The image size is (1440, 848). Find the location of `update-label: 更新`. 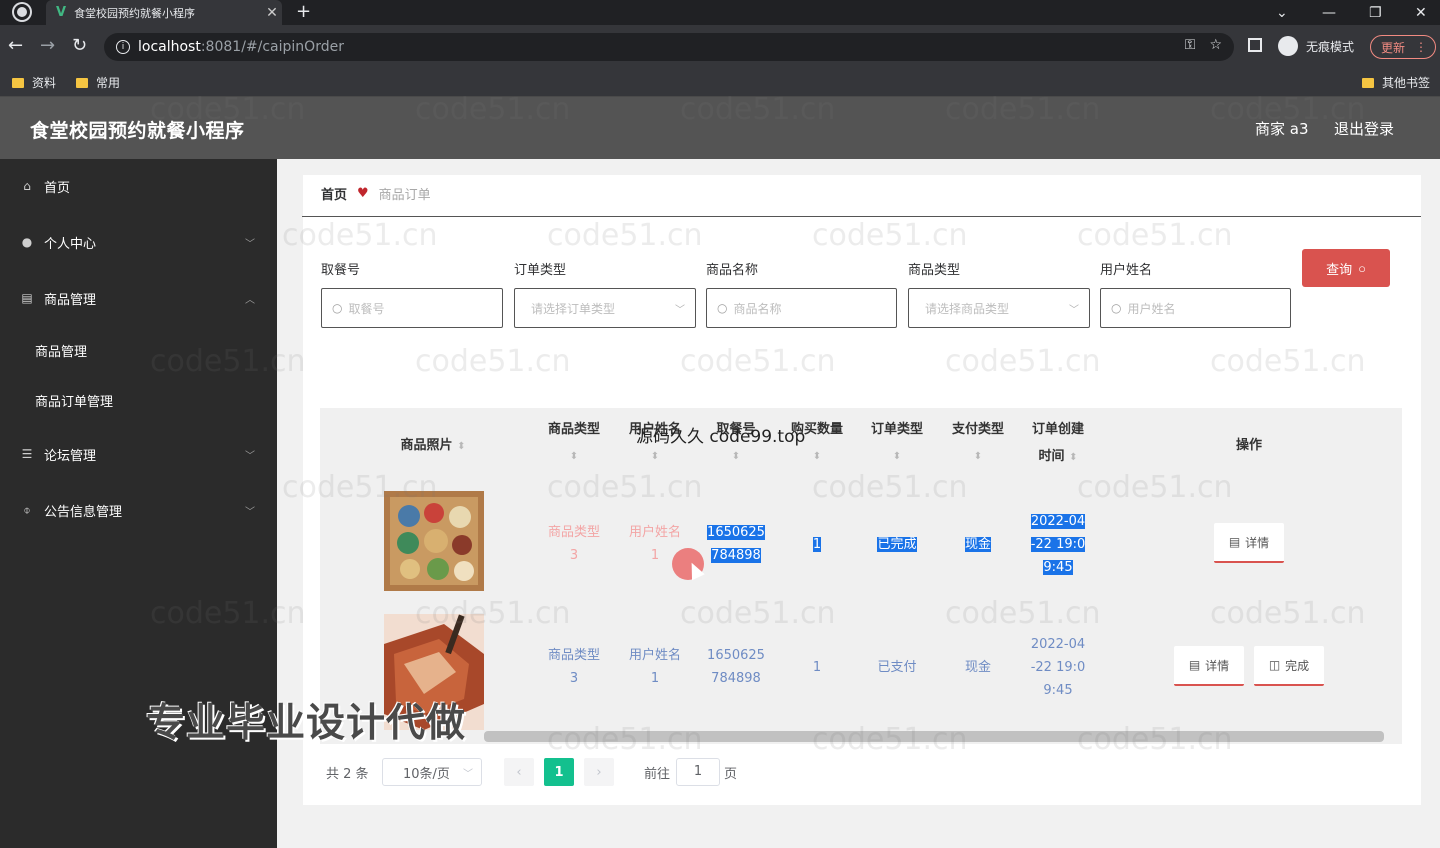

update-label: 更新 is located at coordinates (1393, 47).